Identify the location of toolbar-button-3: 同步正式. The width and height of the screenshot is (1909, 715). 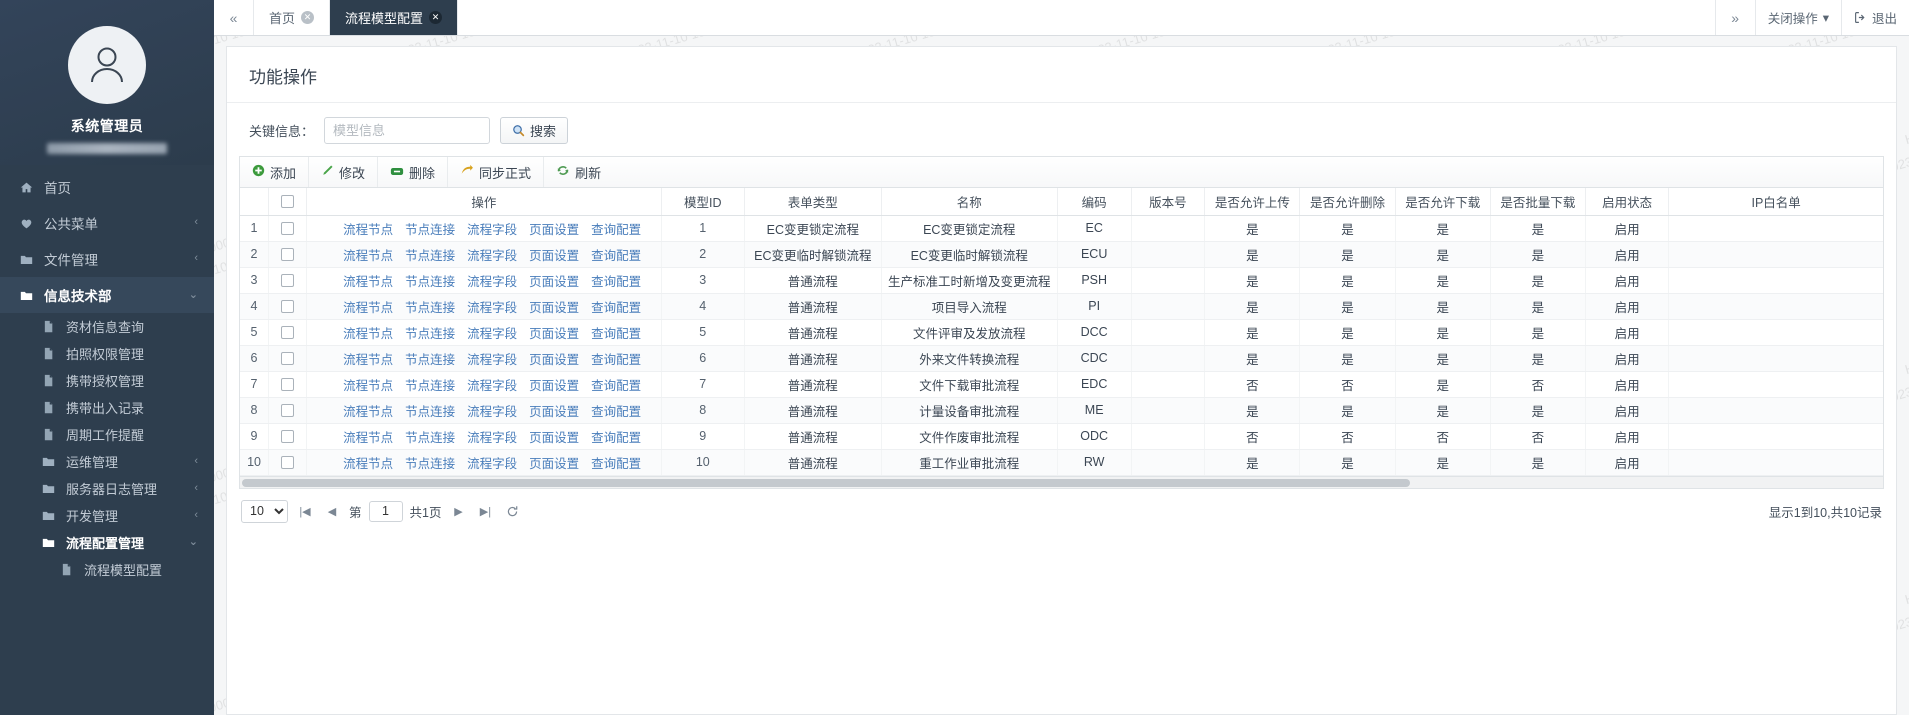
(496, 172).